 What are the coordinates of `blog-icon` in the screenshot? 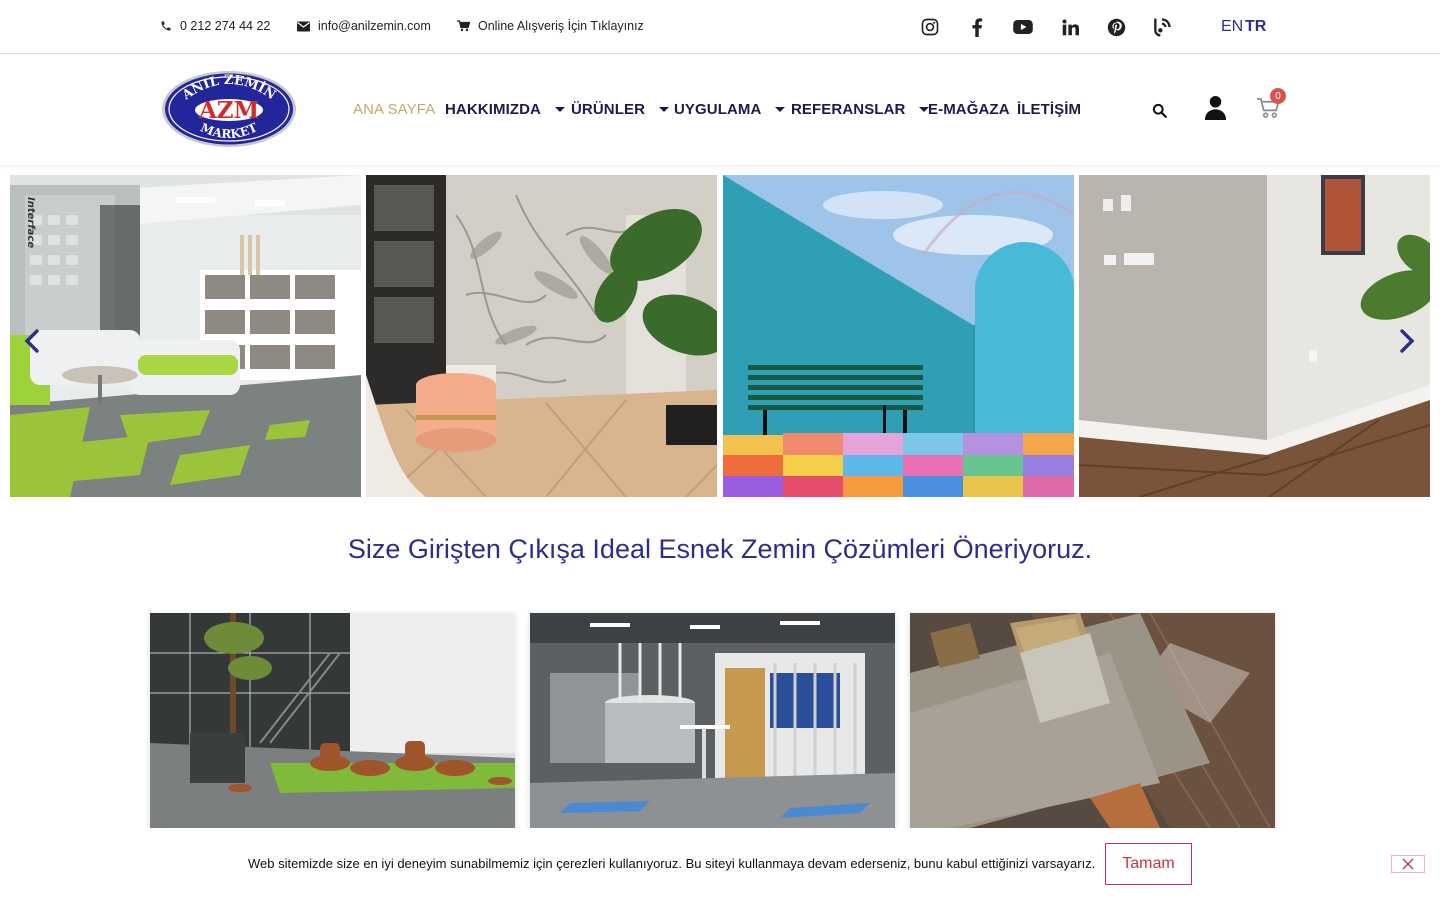 It's located at (1162, 27).